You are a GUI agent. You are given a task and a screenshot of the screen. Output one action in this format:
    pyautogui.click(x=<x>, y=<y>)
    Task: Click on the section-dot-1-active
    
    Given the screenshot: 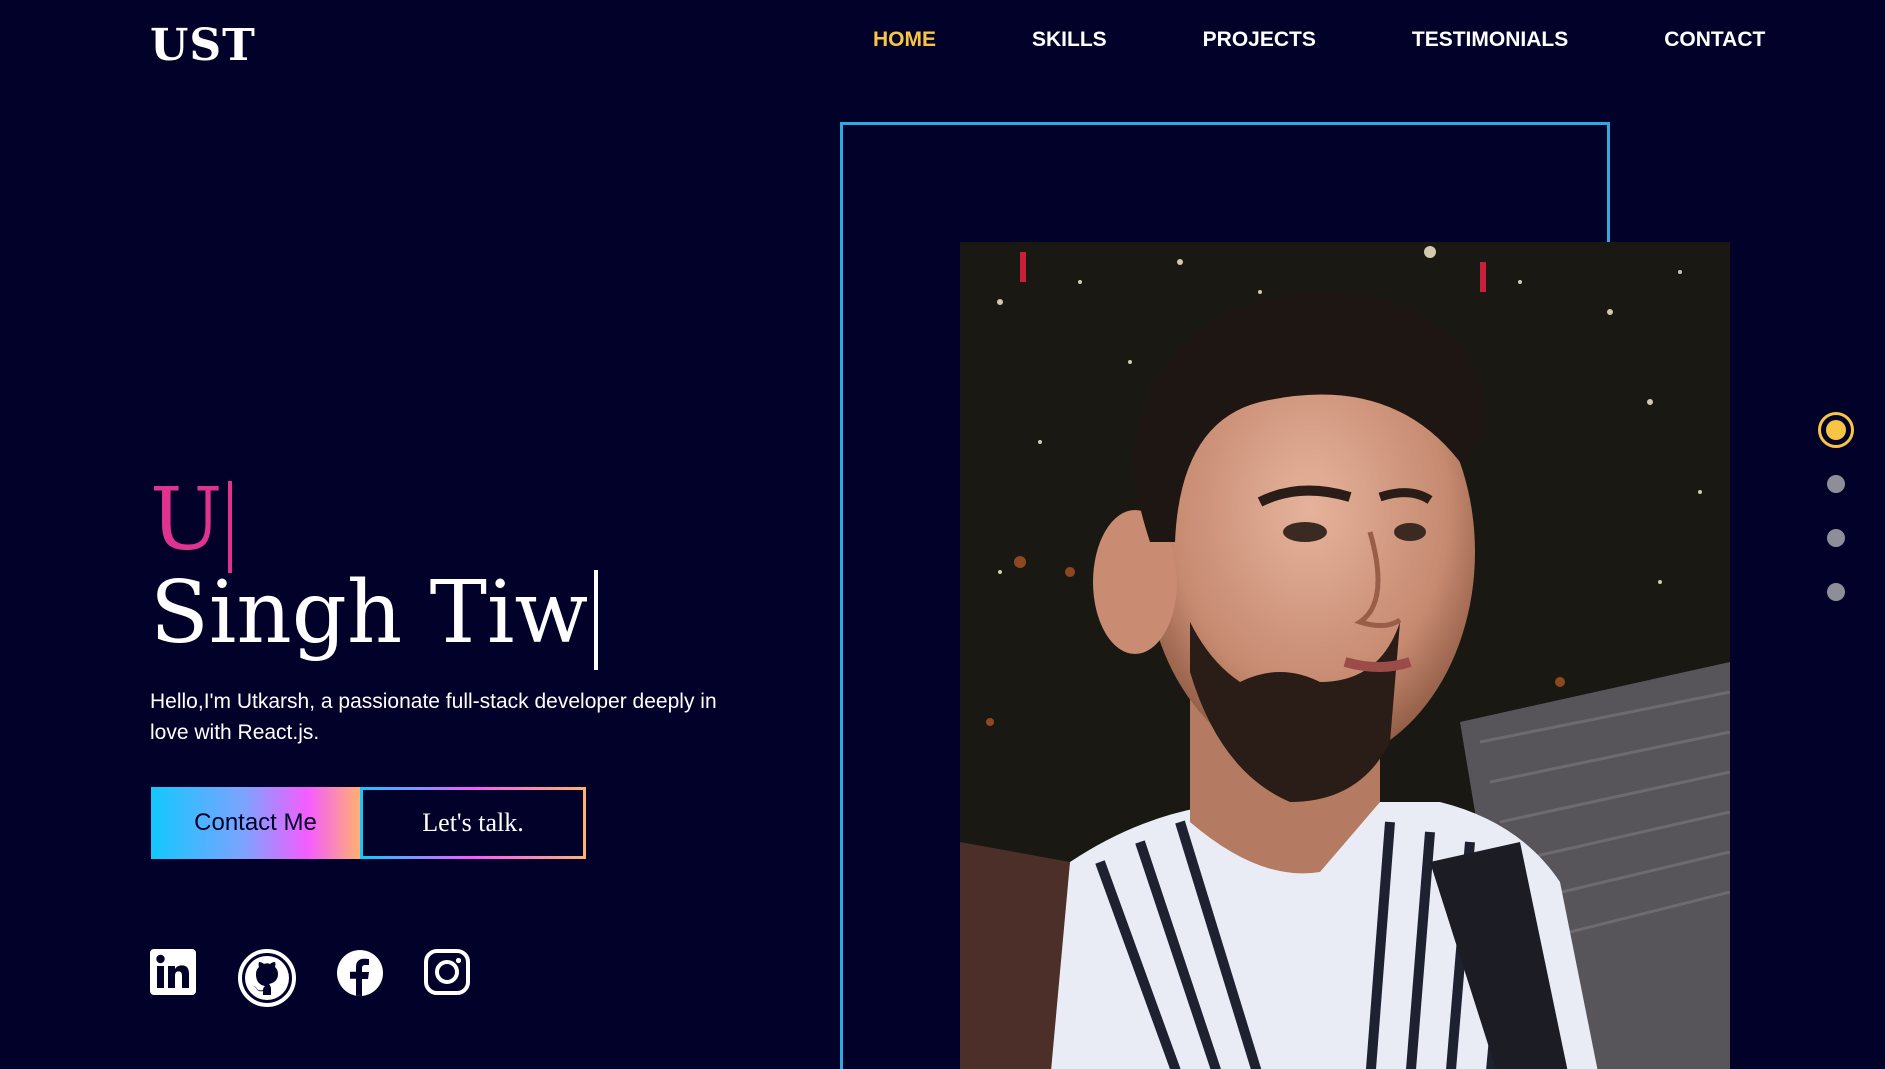 What is the action you would take?
    pyautogui.click(x=1836, y=430)
    